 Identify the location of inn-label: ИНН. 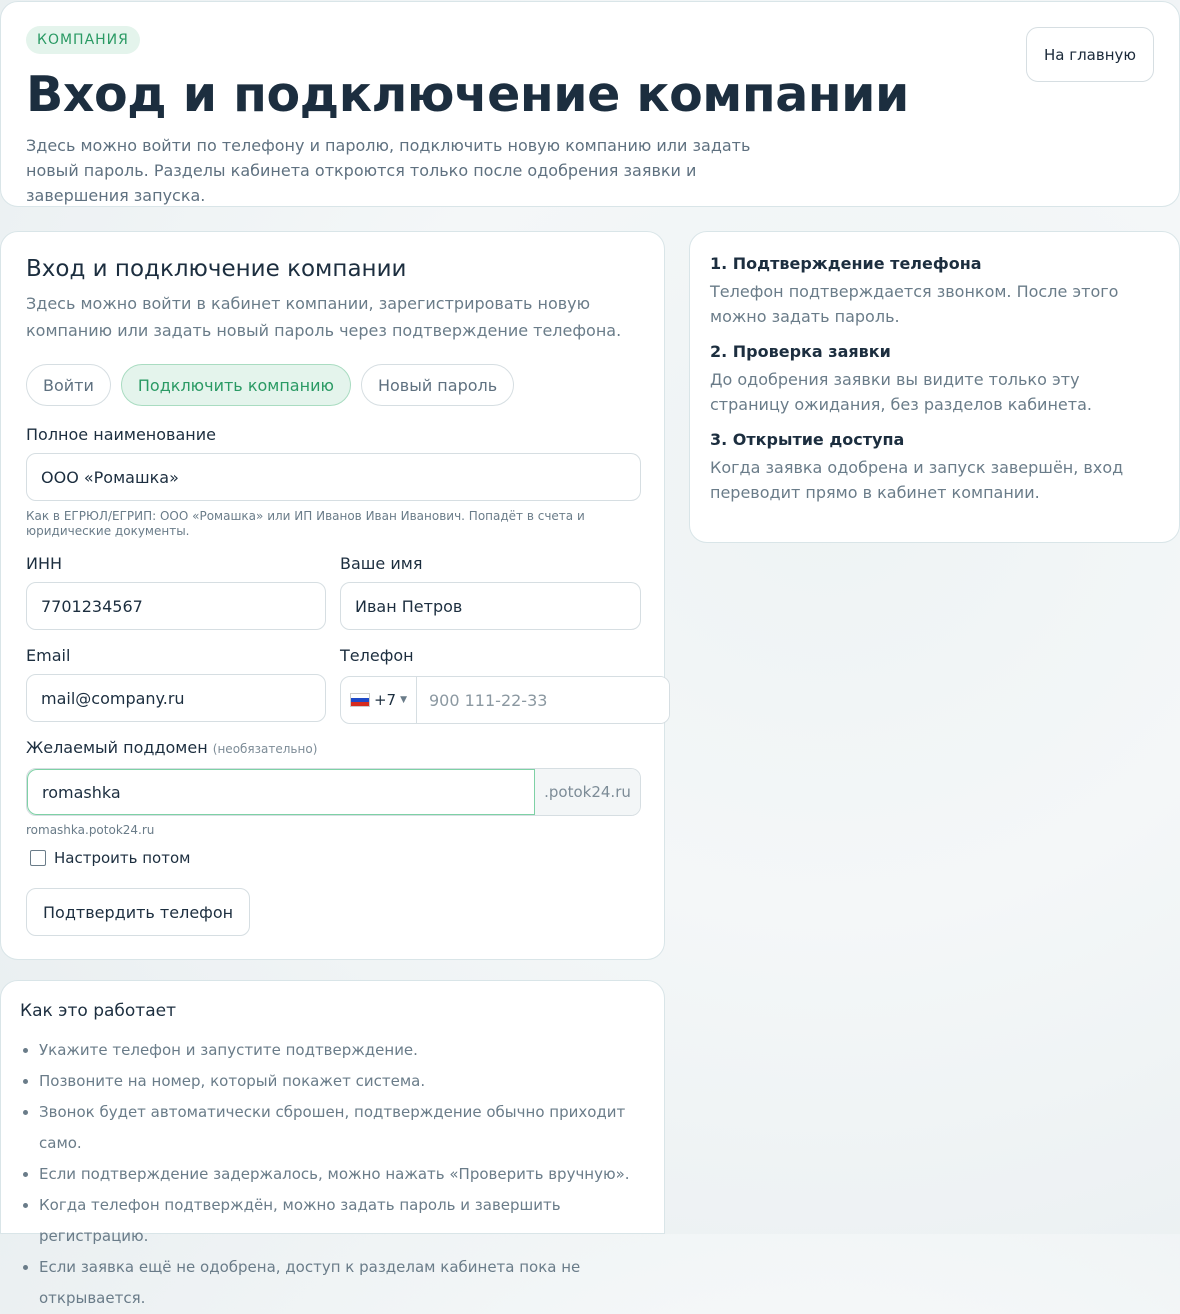
(44, 563).